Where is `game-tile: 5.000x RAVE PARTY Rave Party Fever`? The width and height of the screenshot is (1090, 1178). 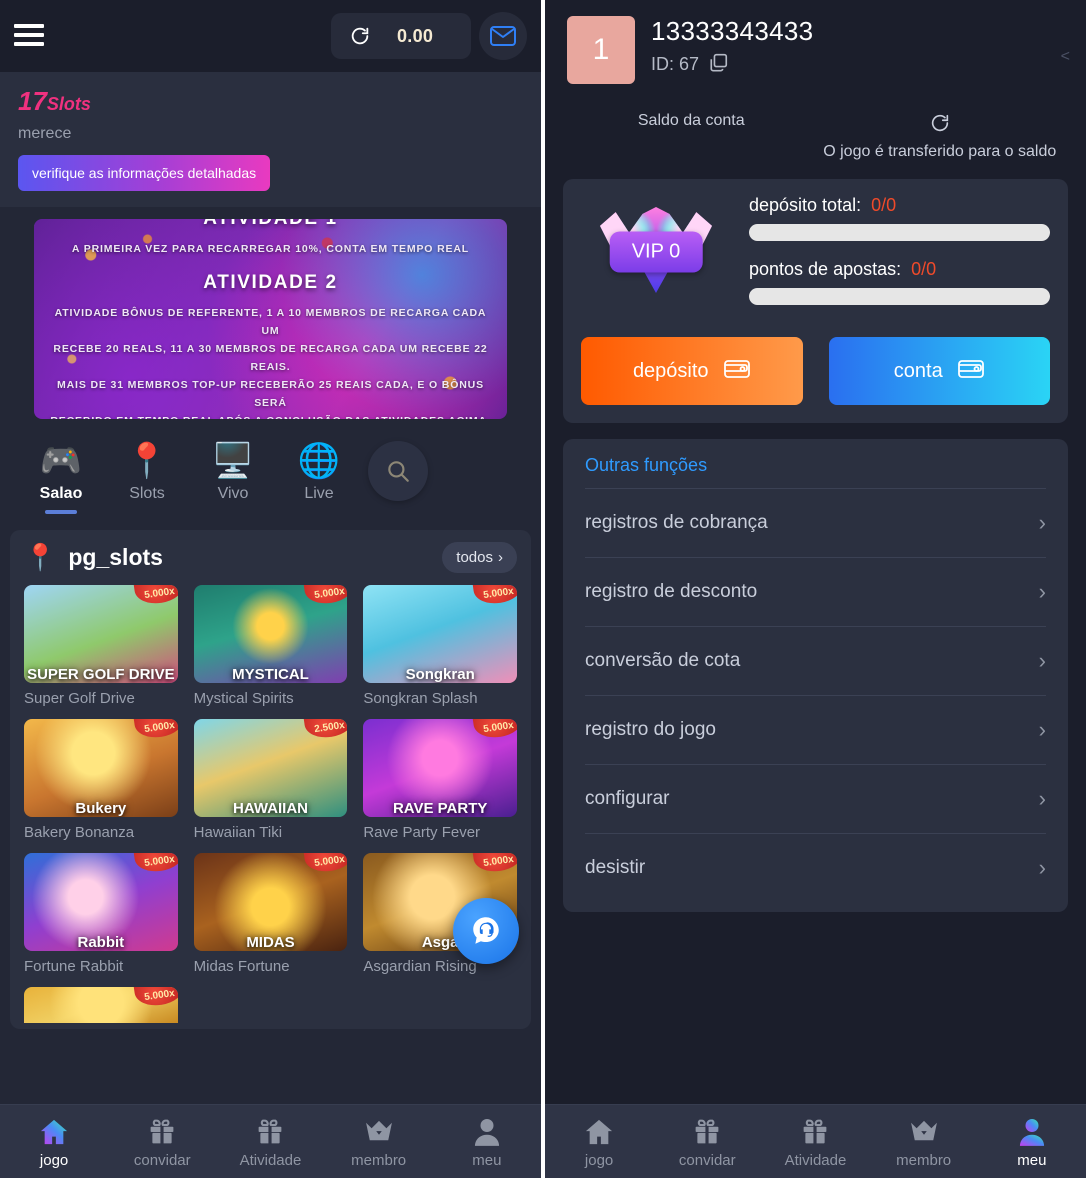 game-tile: 5.000x RAVE PARTY Rave Party Fever is located at coordinates (440, 780).